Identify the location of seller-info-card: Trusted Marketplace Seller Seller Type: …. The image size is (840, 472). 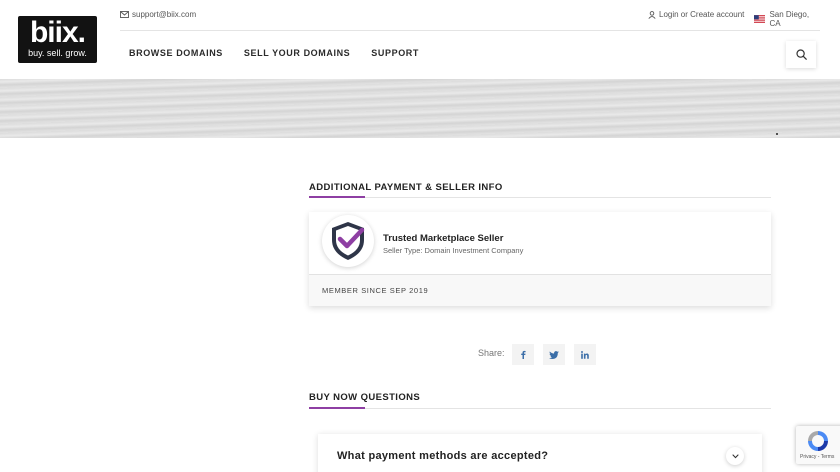
(540, 259).